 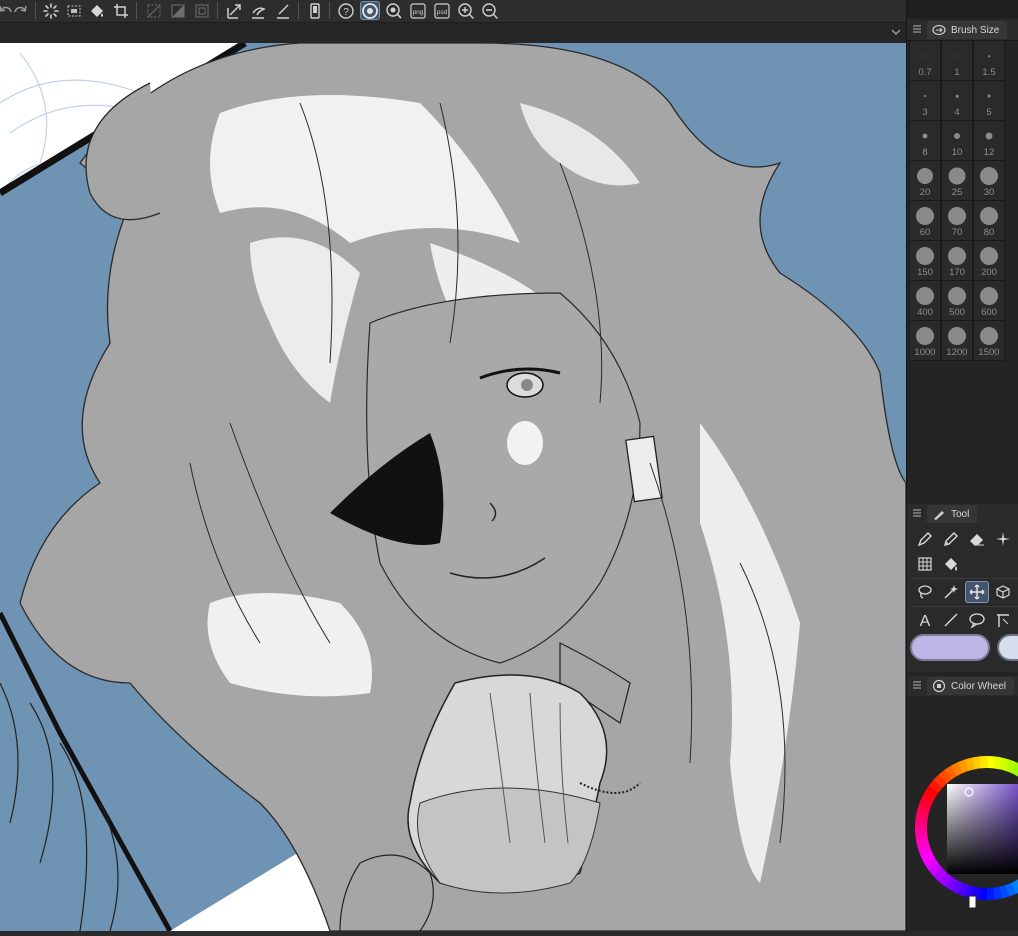 What do you see at coordinates (989, 180) in the screenshot?
I see `brush-size-cell: 30` at bounding box center [989, 180].